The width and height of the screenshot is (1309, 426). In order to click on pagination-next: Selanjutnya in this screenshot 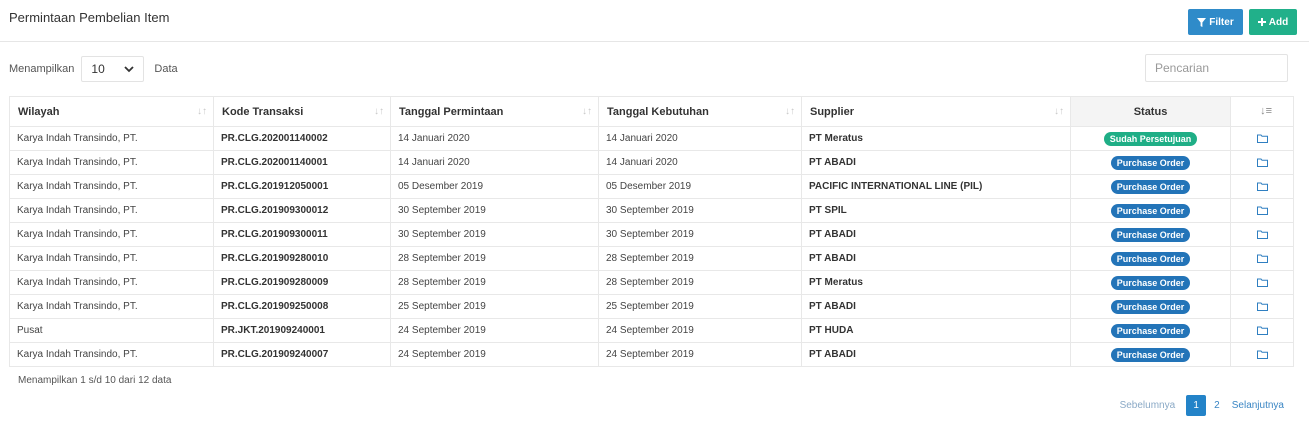, I will do `click(1258, 405)`.